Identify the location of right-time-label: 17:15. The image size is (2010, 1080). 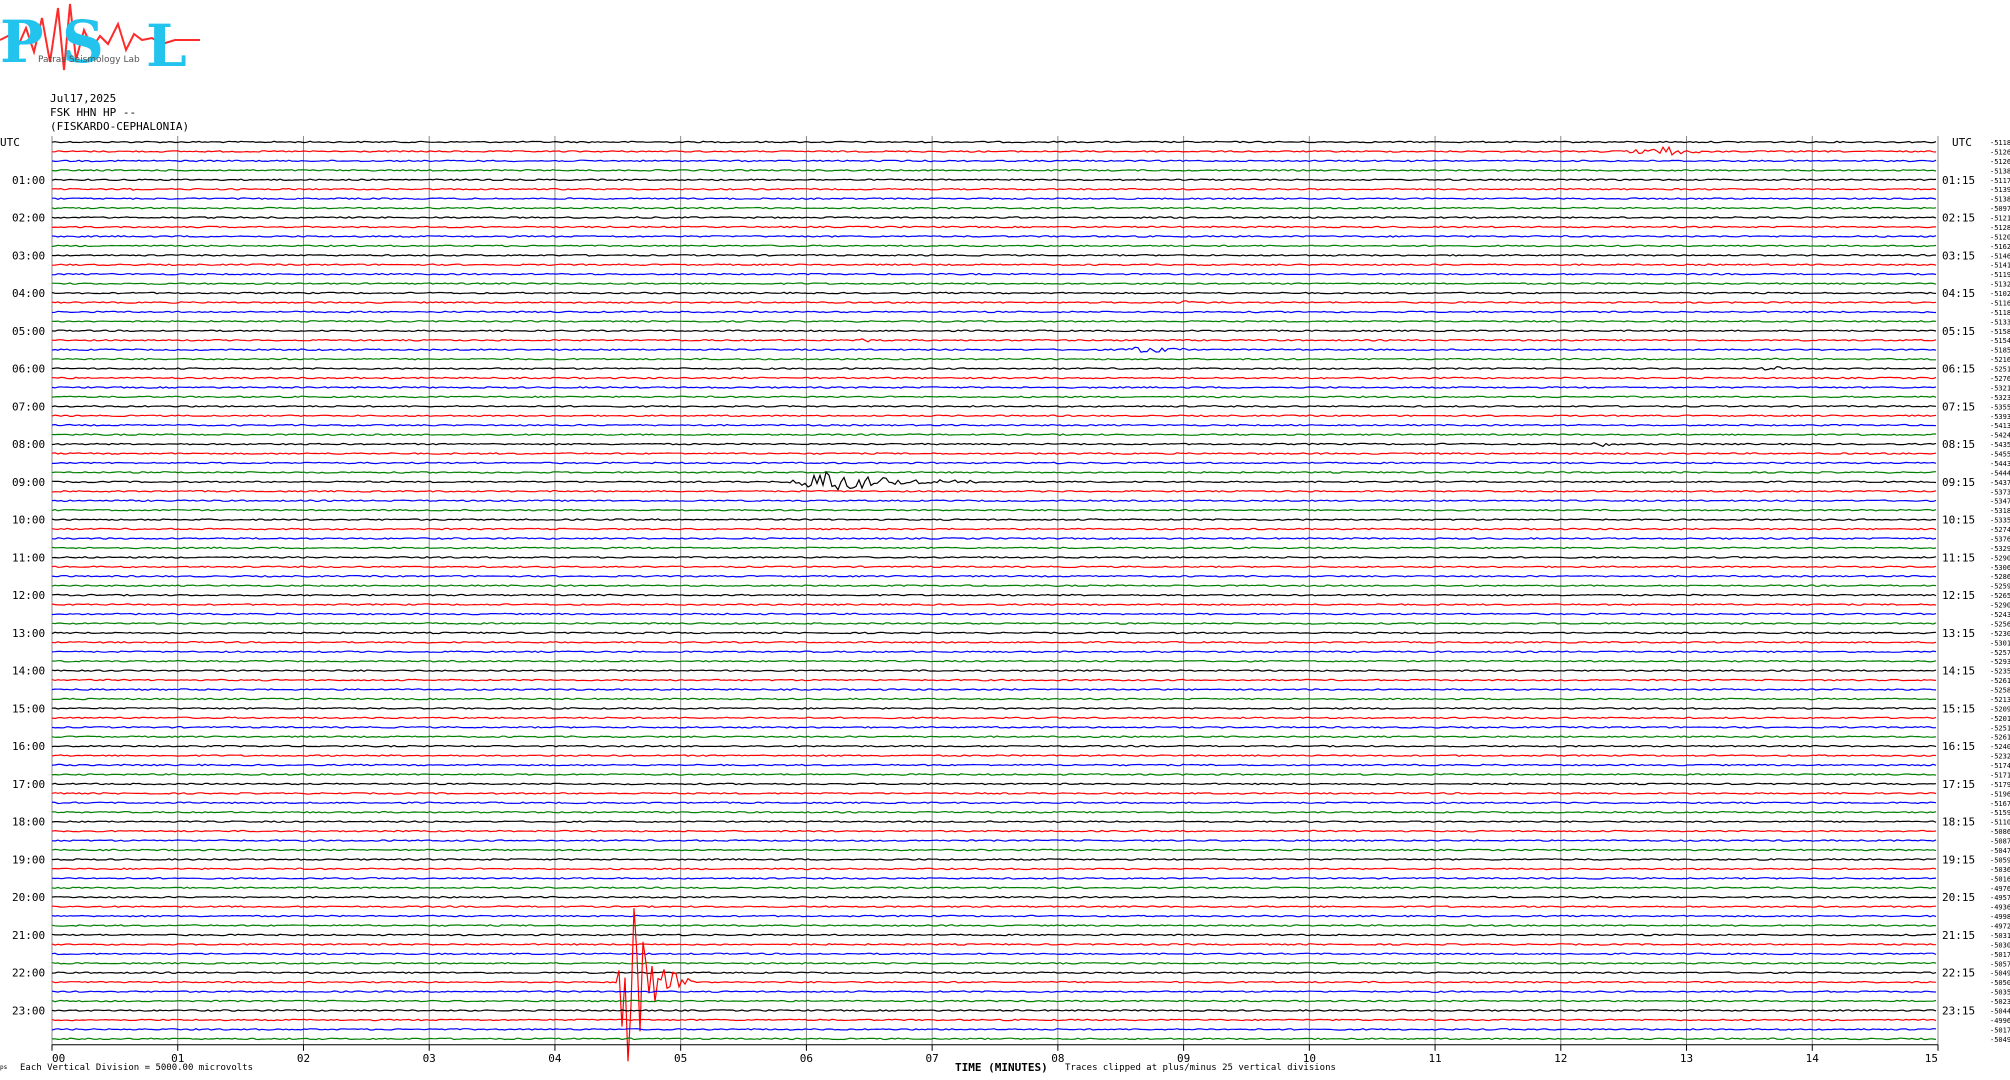
(1958, 784).